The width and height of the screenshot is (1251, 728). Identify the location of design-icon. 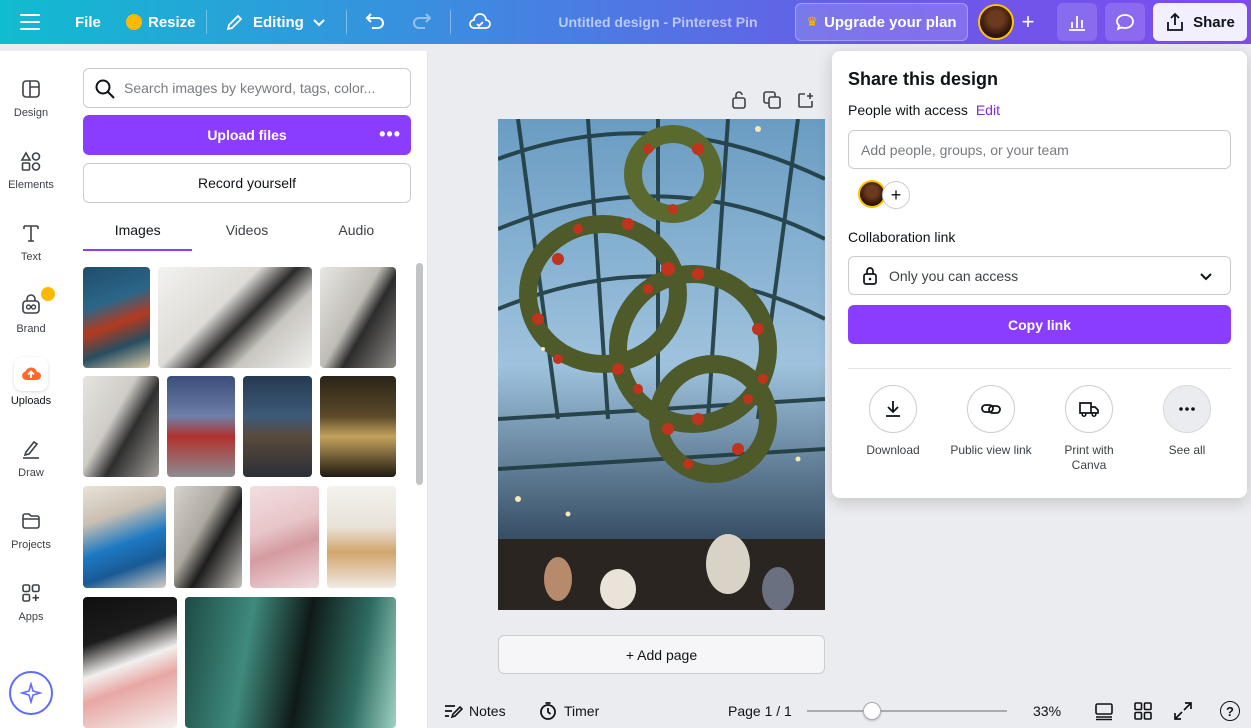
(31, 89).